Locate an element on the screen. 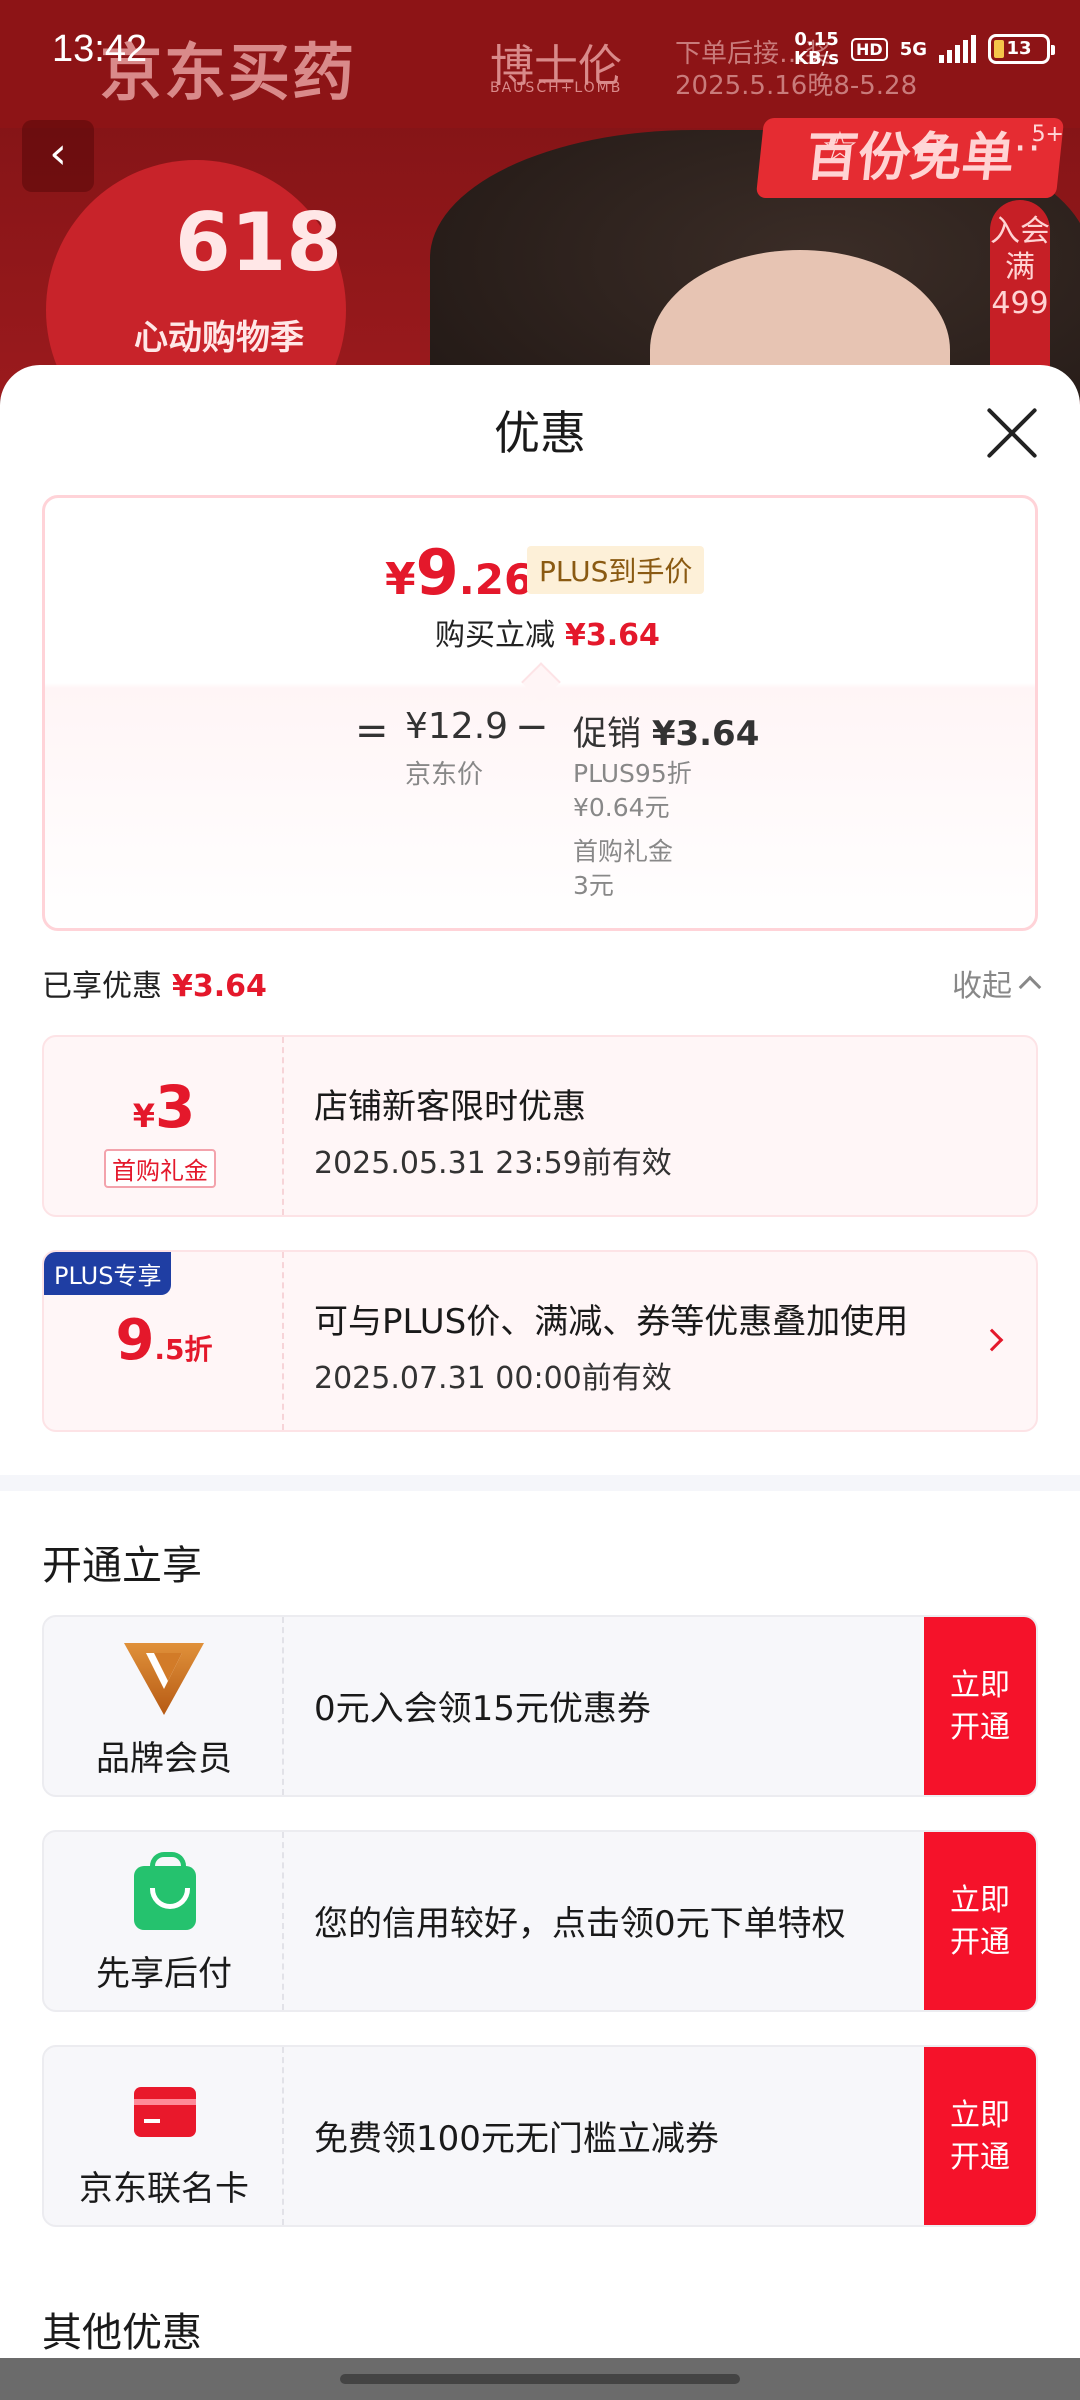  hd-icon: HD is located at coordinates (869, 49).